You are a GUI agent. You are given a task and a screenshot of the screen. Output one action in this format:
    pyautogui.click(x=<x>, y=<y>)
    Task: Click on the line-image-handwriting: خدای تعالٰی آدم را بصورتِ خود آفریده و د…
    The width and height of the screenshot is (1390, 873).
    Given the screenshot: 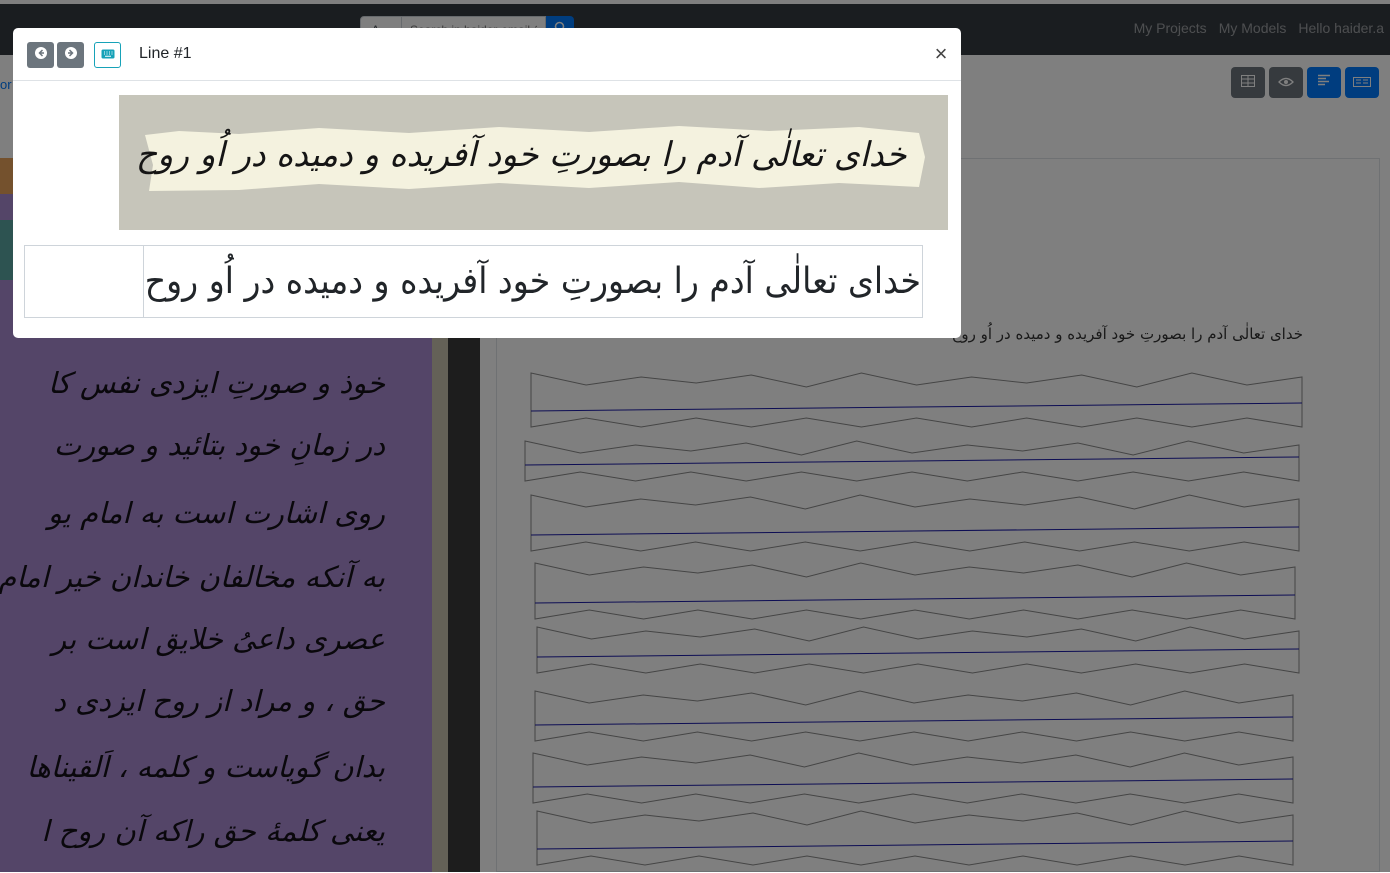 What is the action you would take?
    pyautogui.click(x=521, y=155)
    